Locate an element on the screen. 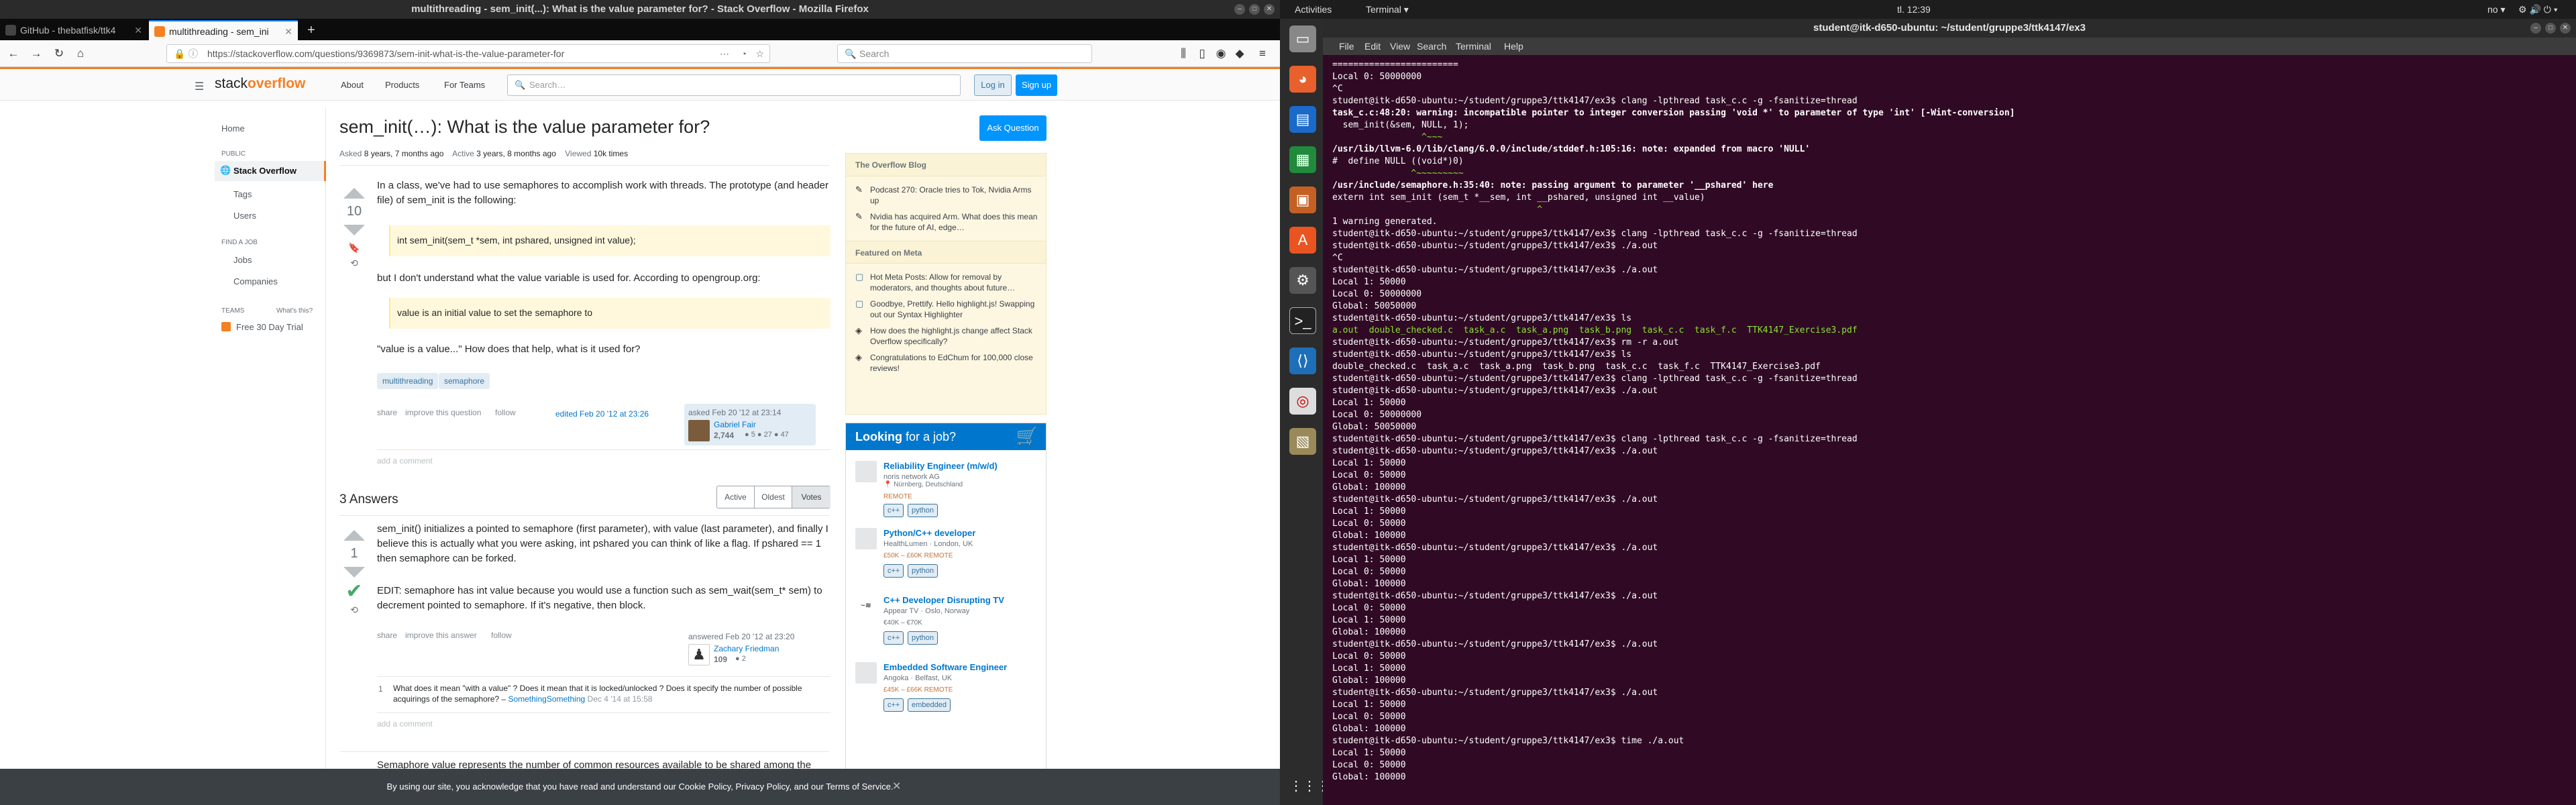 Image resolution: width=2576 pixels, height=805 pixels. tab-stackoverflow: multithreading - sem_ini ✕ is located at coordinates (223, 30).